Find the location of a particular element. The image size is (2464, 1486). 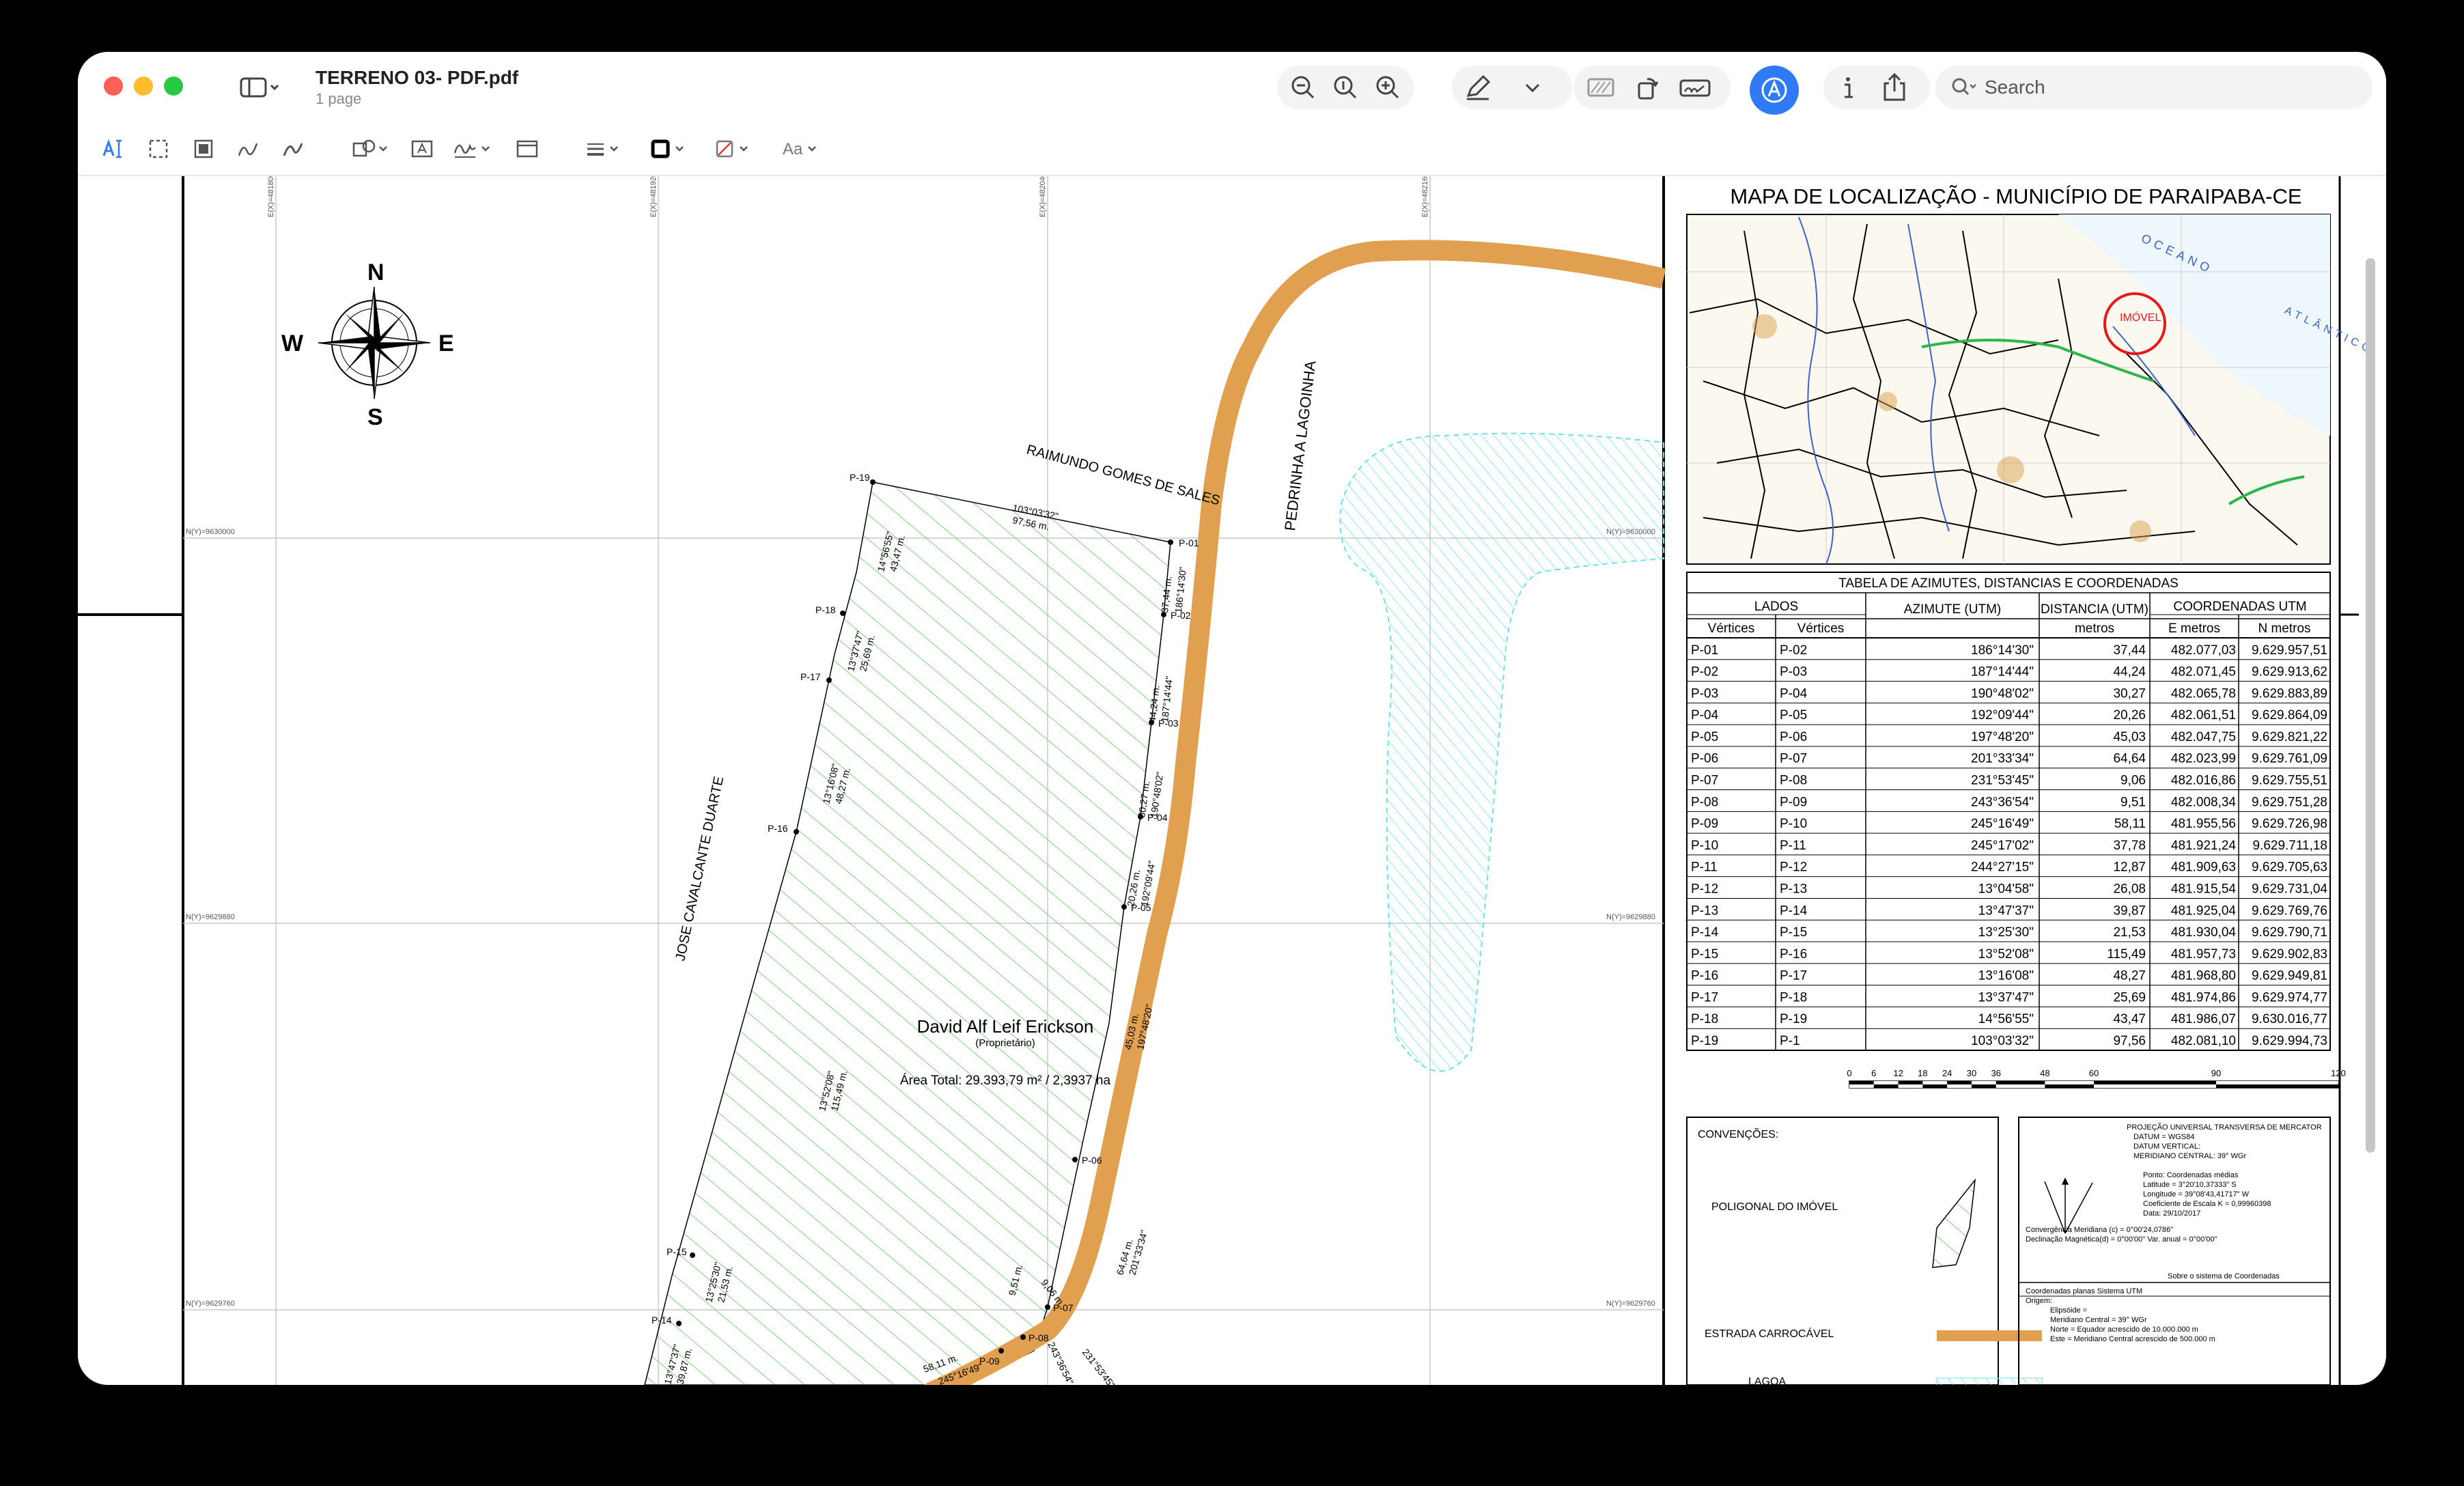

text-selection-tool is located at coordinates (113, 149).